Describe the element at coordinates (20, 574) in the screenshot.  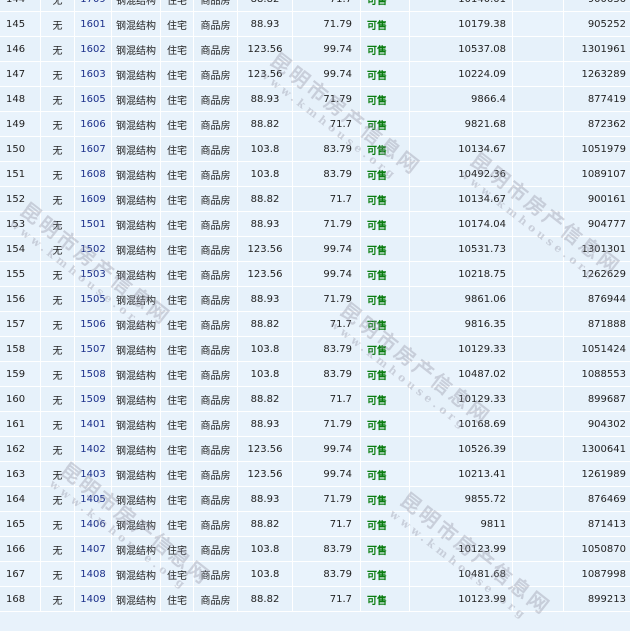
I see `row-number-cell: 167` at that location.